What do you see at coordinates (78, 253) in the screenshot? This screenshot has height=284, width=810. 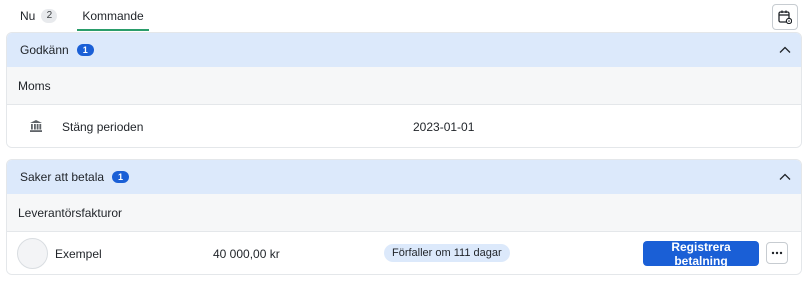 I see `supplier-name: Exempel` at bounding box center [78, 253].